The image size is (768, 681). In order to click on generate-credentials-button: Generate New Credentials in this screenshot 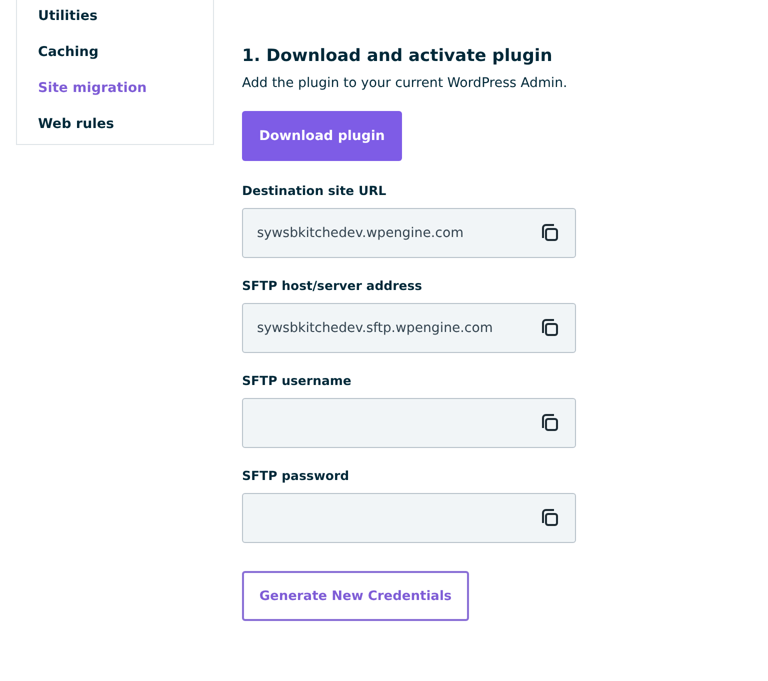, I will do `click(355, 596)`.